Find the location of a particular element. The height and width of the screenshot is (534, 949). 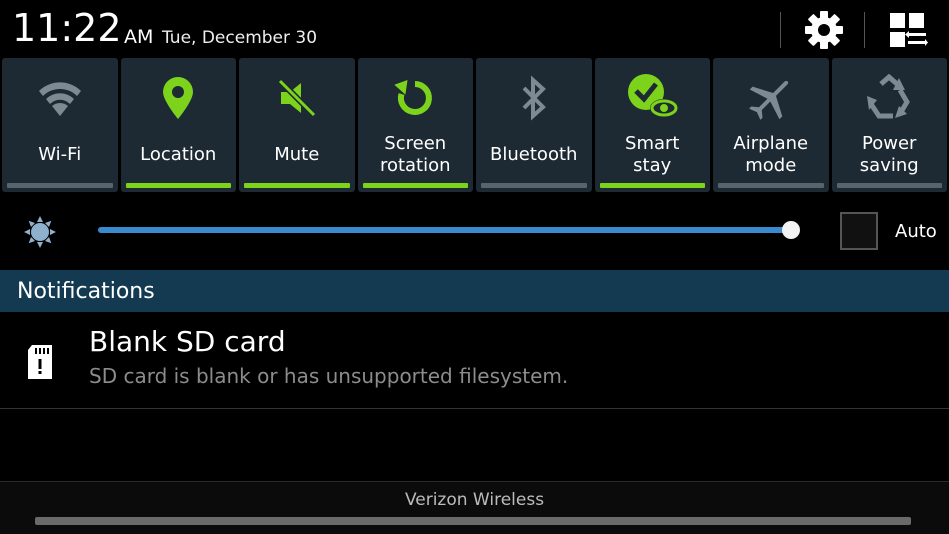

gear-icon is located at coordinates (824, 30).